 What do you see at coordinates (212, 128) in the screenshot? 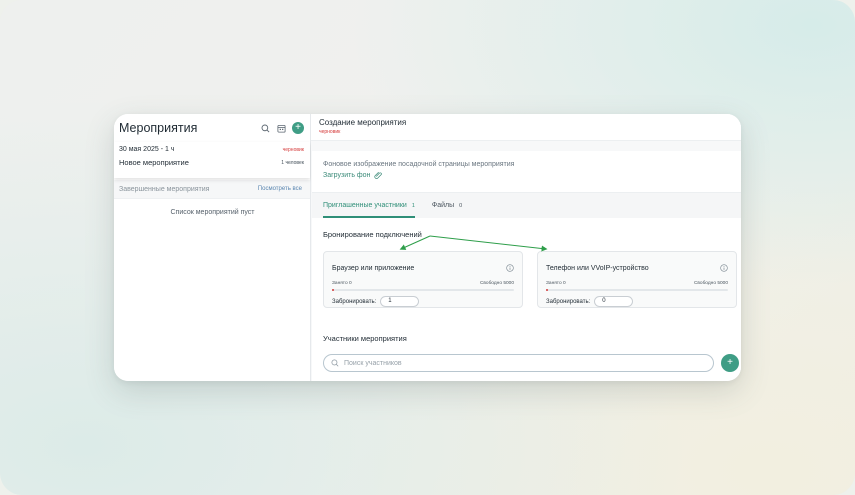
I see `sidebar-header: Мероприятия +` at bounding box center [212, 128].